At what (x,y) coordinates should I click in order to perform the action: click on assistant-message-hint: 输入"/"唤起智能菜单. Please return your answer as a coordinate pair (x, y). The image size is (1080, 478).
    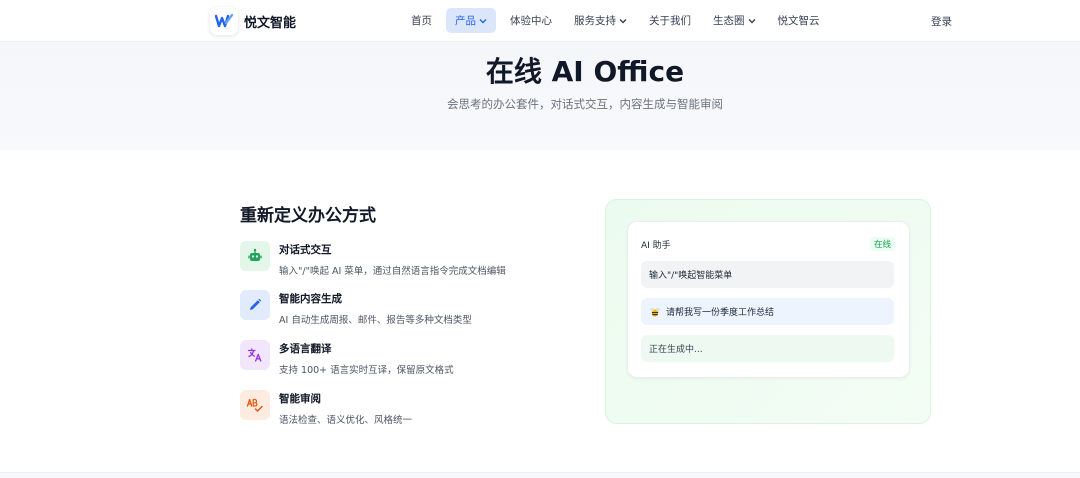
    Looking at the image, I should click on (767, 274).